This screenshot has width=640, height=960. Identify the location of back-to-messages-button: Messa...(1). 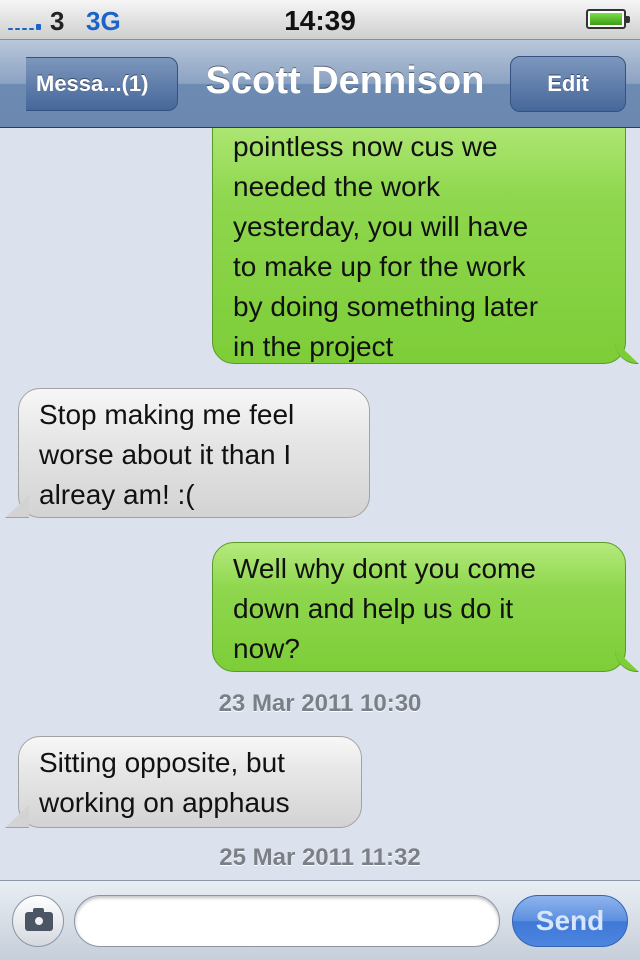
(102, 84).